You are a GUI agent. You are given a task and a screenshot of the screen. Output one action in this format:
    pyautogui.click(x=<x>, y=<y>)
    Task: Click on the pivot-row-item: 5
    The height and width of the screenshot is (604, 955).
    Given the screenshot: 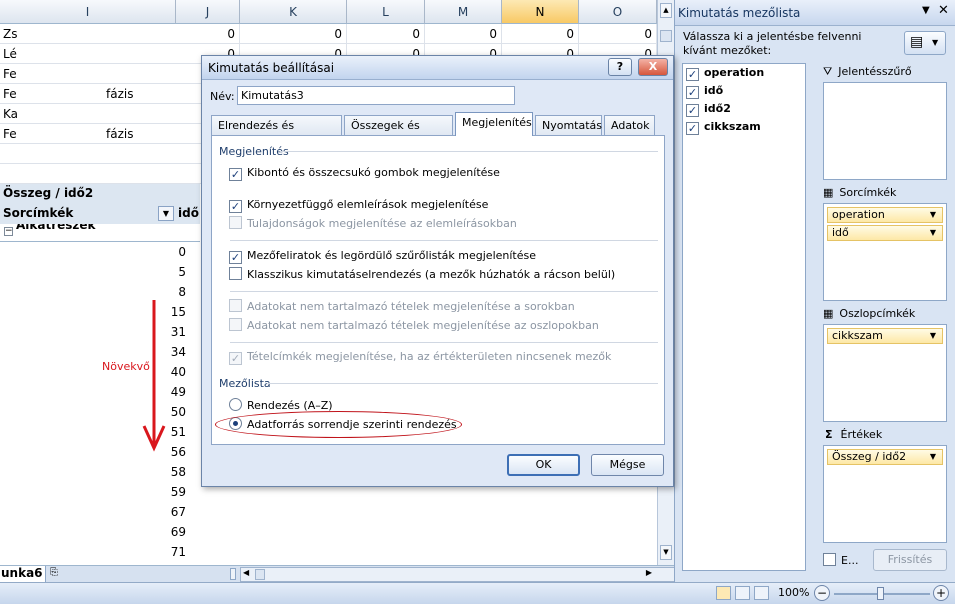 What is the action you would take?
    pyautogui.click(x=94, y=272)
    